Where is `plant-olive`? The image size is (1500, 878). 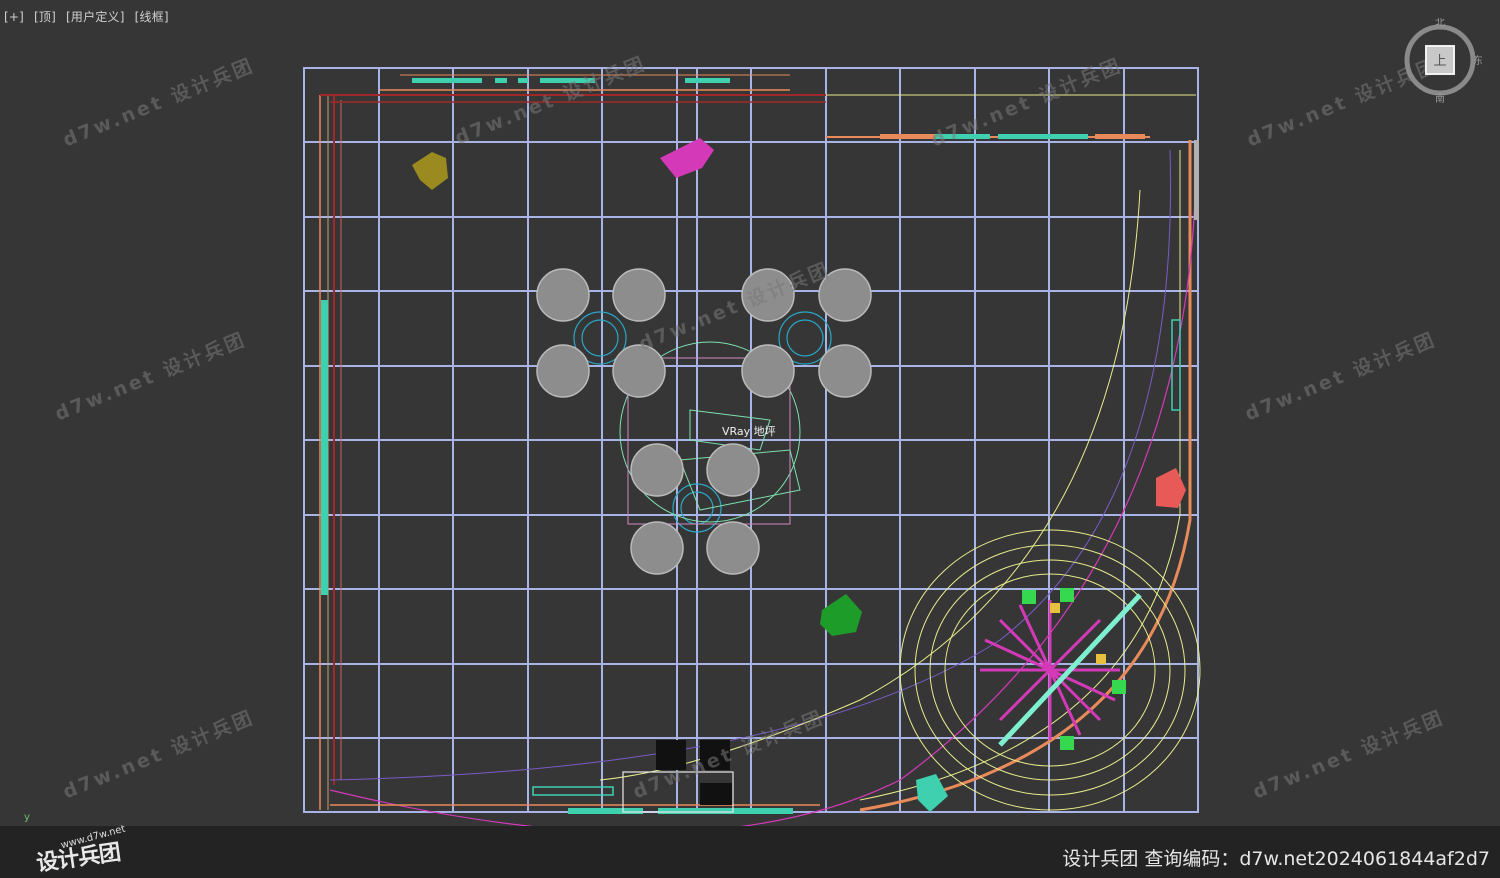
plant-olive is located at coordinates (430, 171).